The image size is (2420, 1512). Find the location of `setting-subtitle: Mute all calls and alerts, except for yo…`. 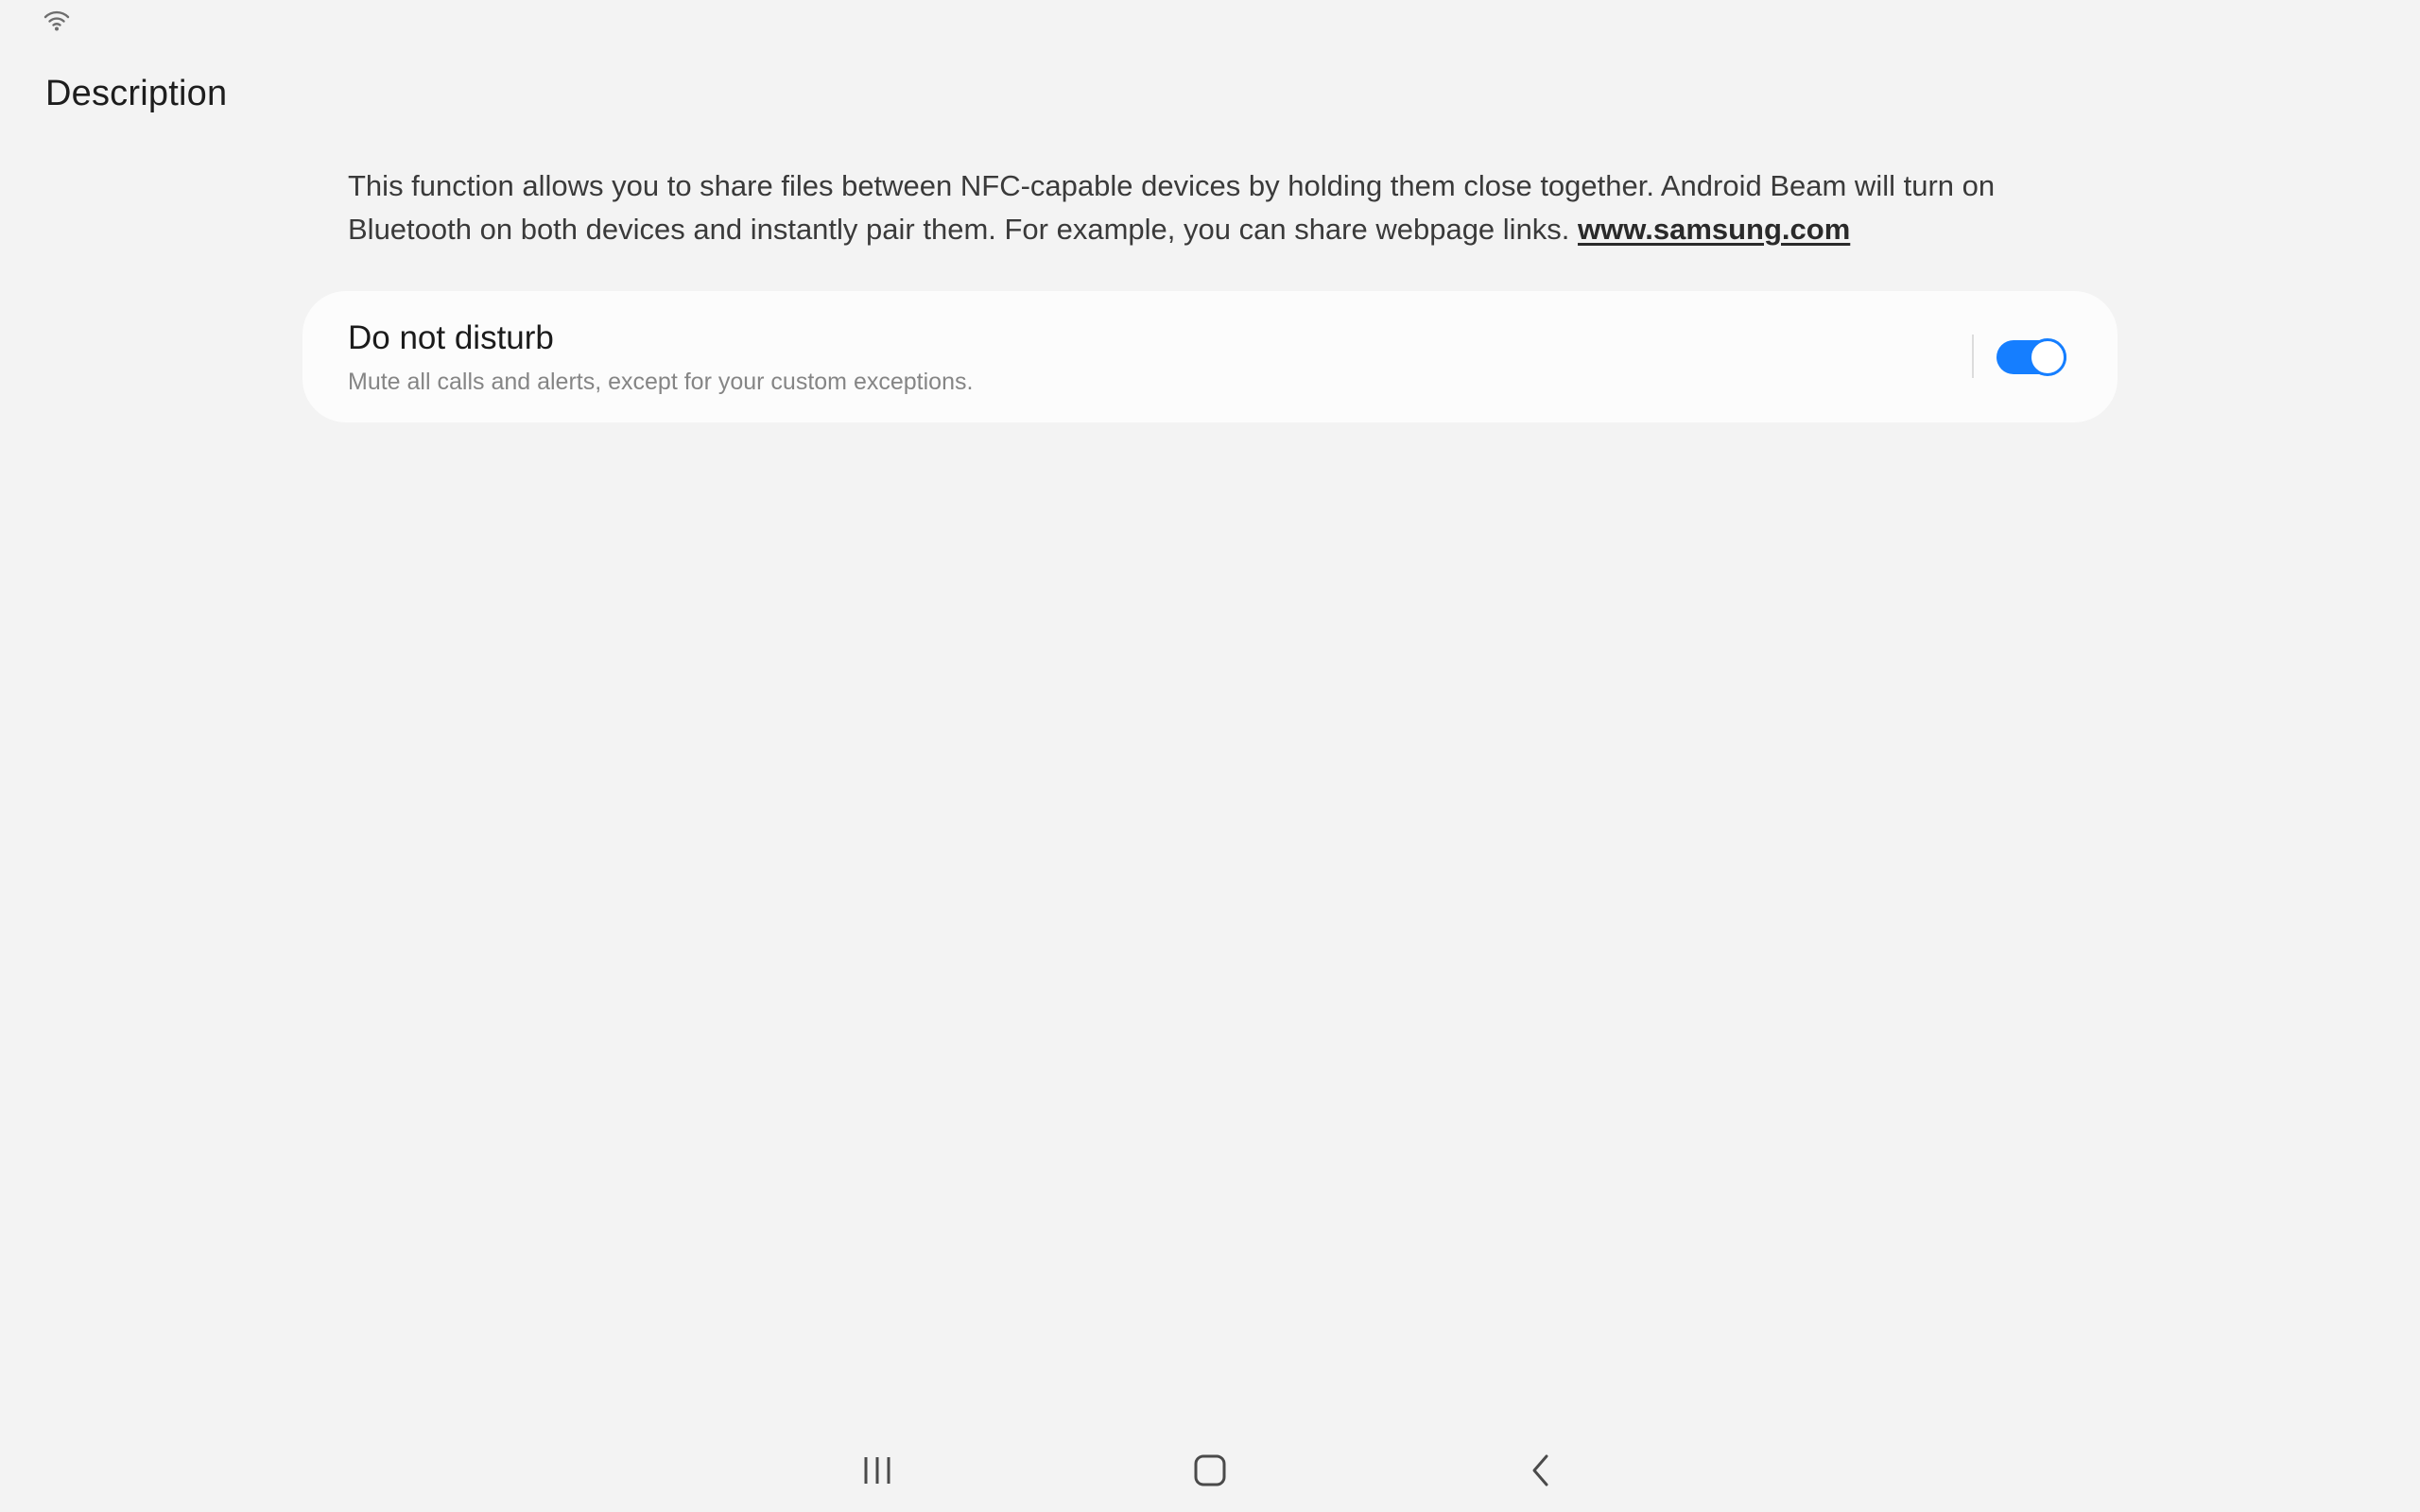

setting-subtitle: Mute all calls and alerts, except for yo… is located at coordinates (661, 382).